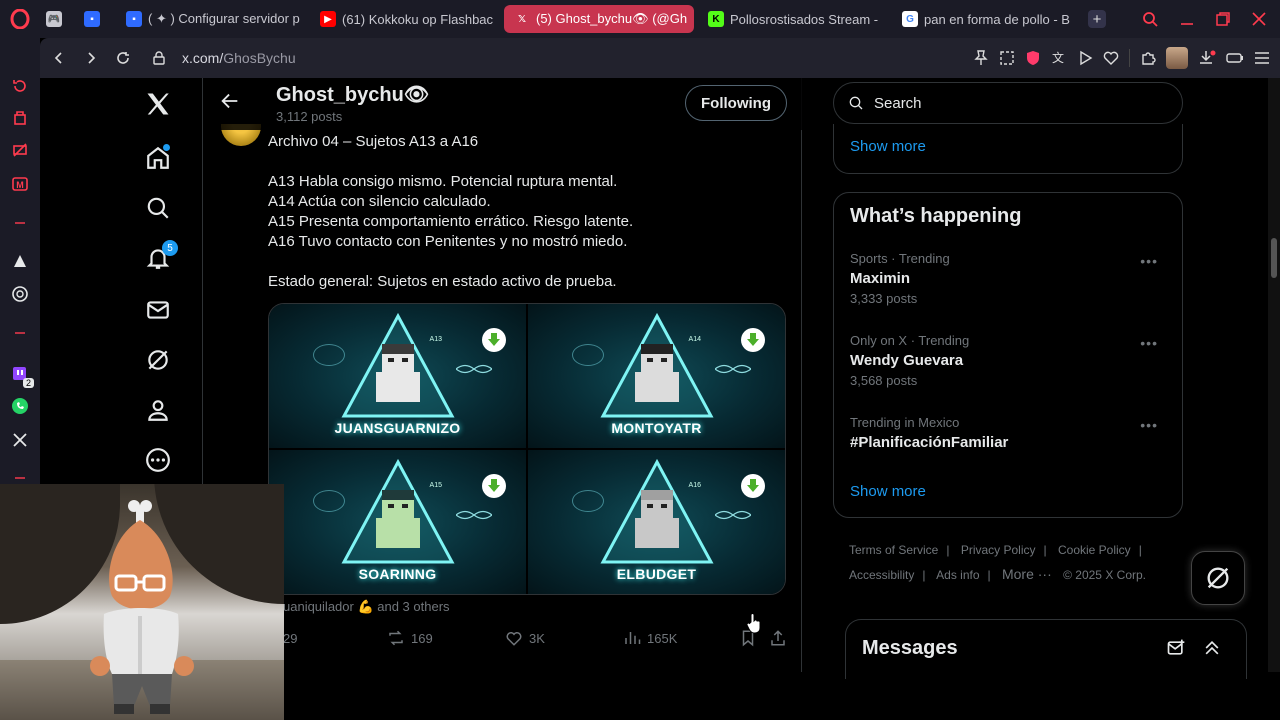 Image resolution: width=1280 pixels, height=720 pixels. I want to click on browser-tab-4: 𝕏 (5) Ghost_bychu👁 (@Gh, so click(599, 19).